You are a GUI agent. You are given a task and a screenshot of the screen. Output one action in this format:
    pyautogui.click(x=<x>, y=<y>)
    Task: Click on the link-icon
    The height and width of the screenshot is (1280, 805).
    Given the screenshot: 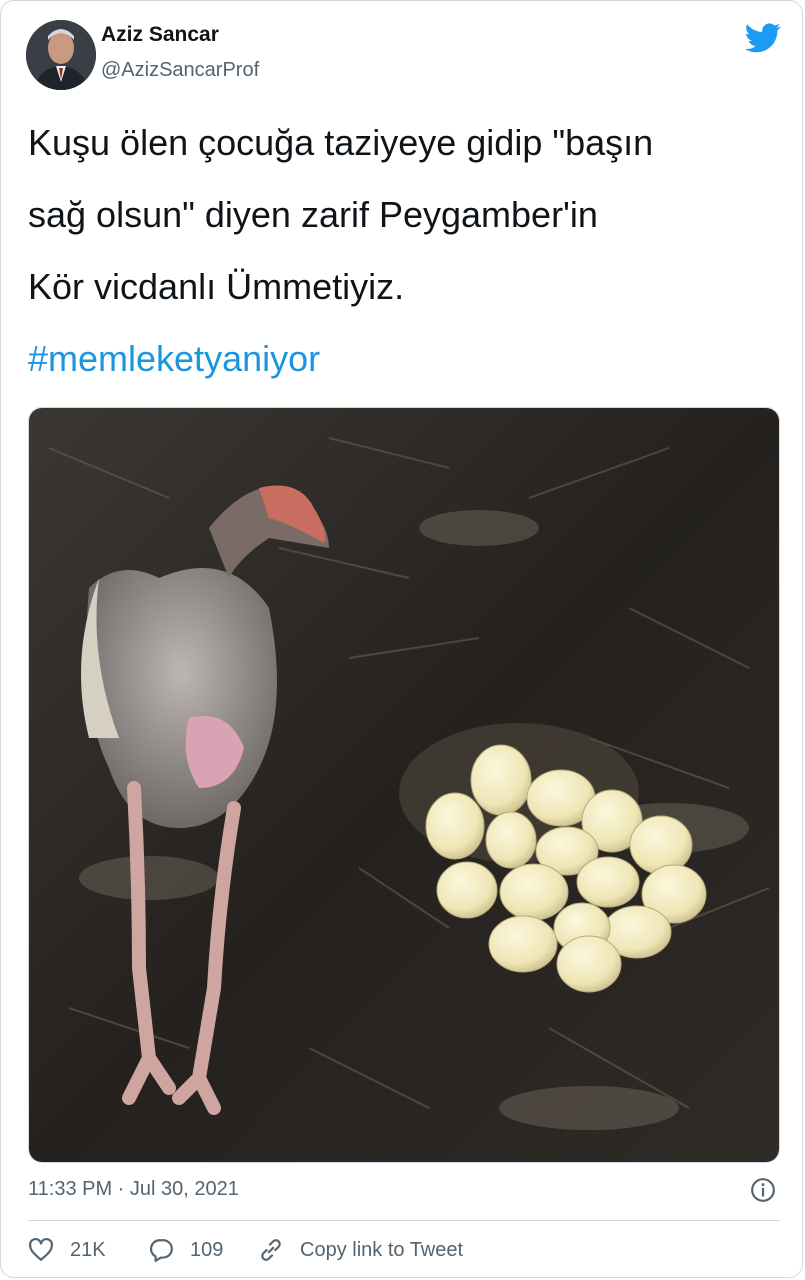 What is the action you would take?
    pyautogui.click(x=271, y=1250)
    